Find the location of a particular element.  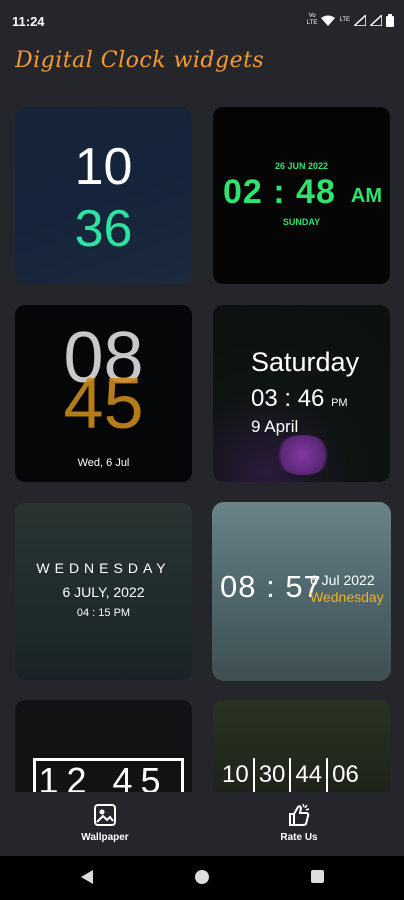

widget-minute: 36 is located at coordinates (103, 229).